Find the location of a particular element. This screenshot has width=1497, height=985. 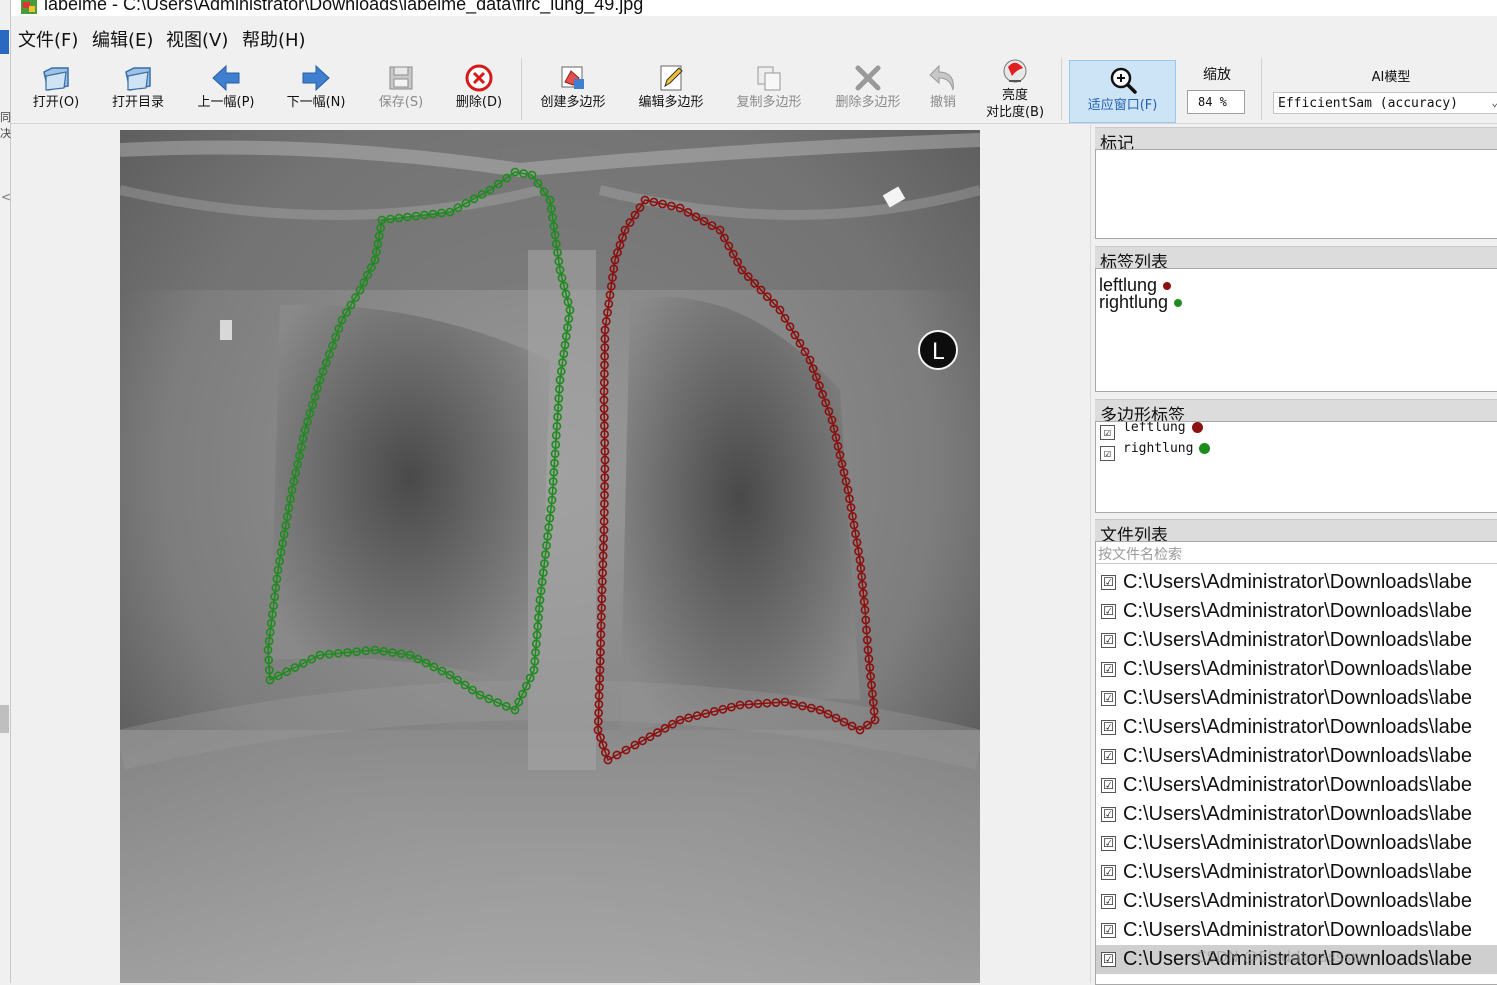

arrow-left-icon is located at coordinates (226, 78).